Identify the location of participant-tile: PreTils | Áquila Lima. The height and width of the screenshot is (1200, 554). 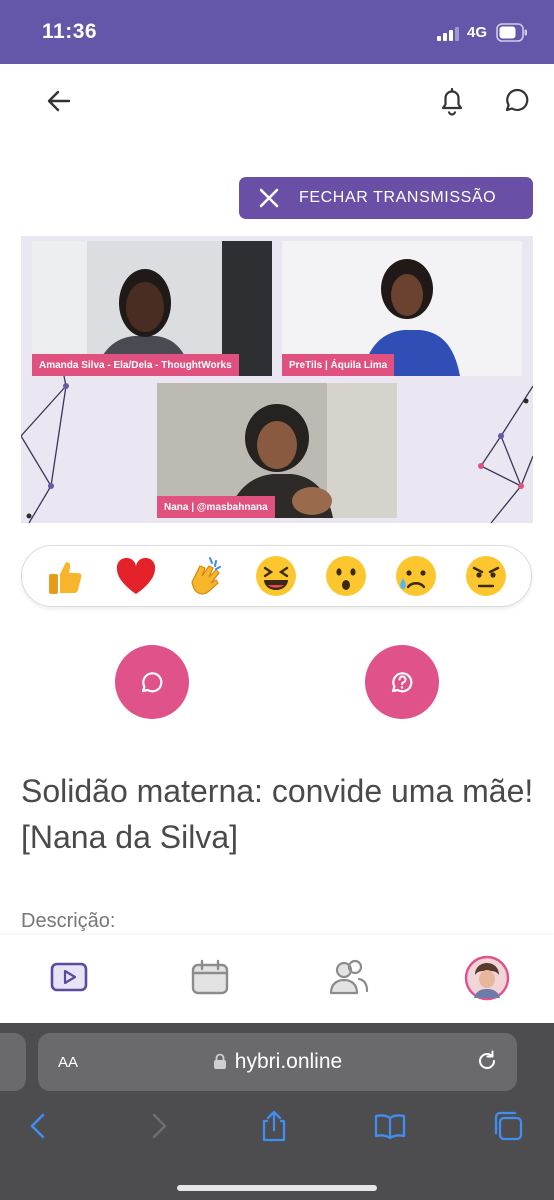
(402, 308).